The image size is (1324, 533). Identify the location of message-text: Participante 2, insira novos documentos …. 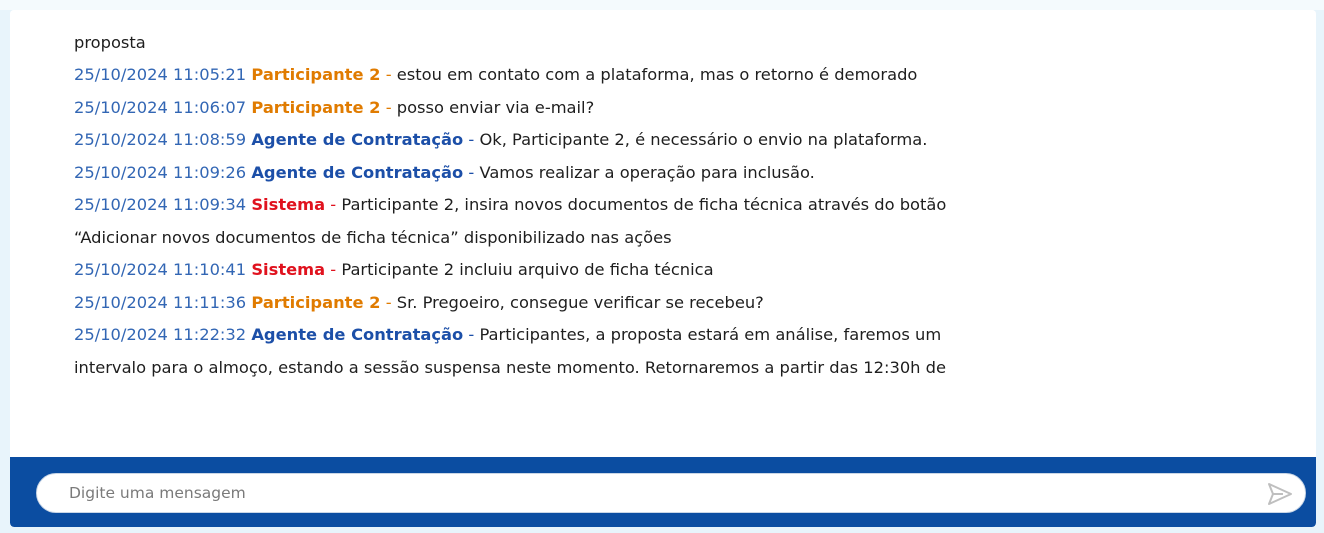
(644, 204).